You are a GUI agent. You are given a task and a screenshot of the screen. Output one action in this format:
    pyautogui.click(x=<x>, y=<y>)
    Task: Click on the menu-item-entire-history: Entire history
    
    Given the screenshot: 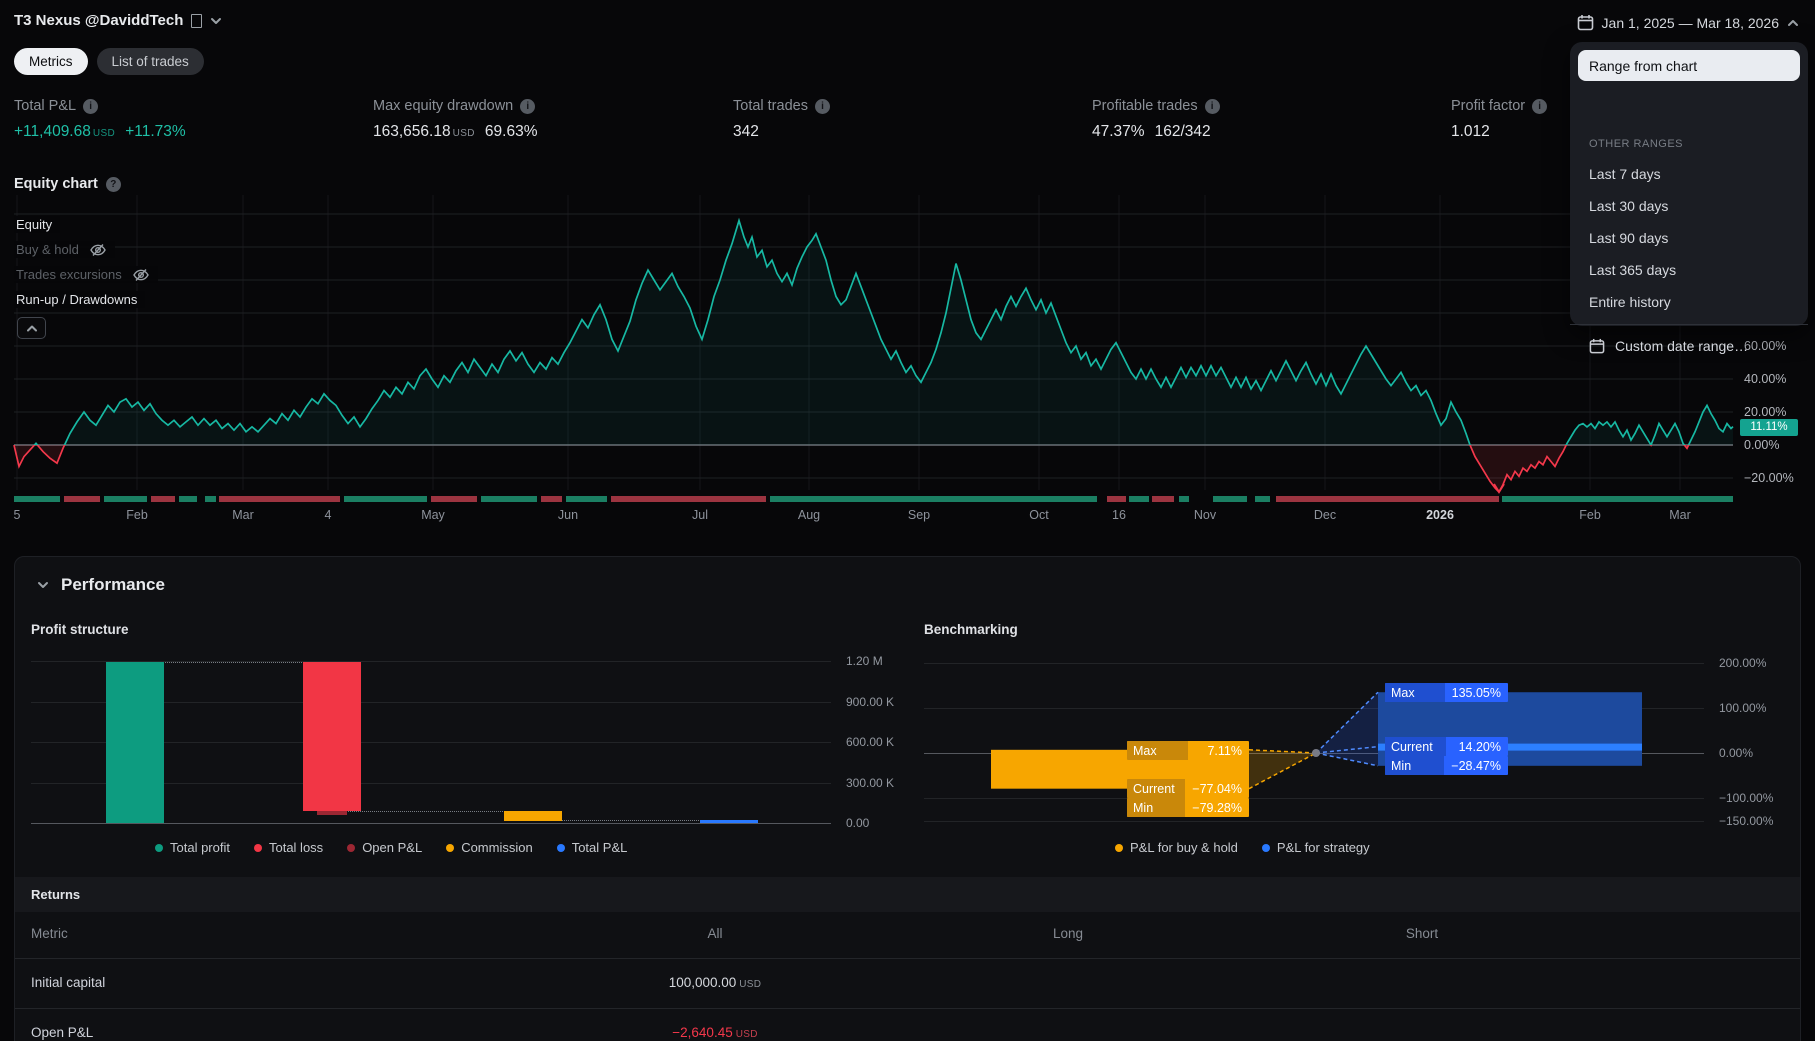 What is the action you would take?
    pyautogui.click(x=1689, y=302)
    